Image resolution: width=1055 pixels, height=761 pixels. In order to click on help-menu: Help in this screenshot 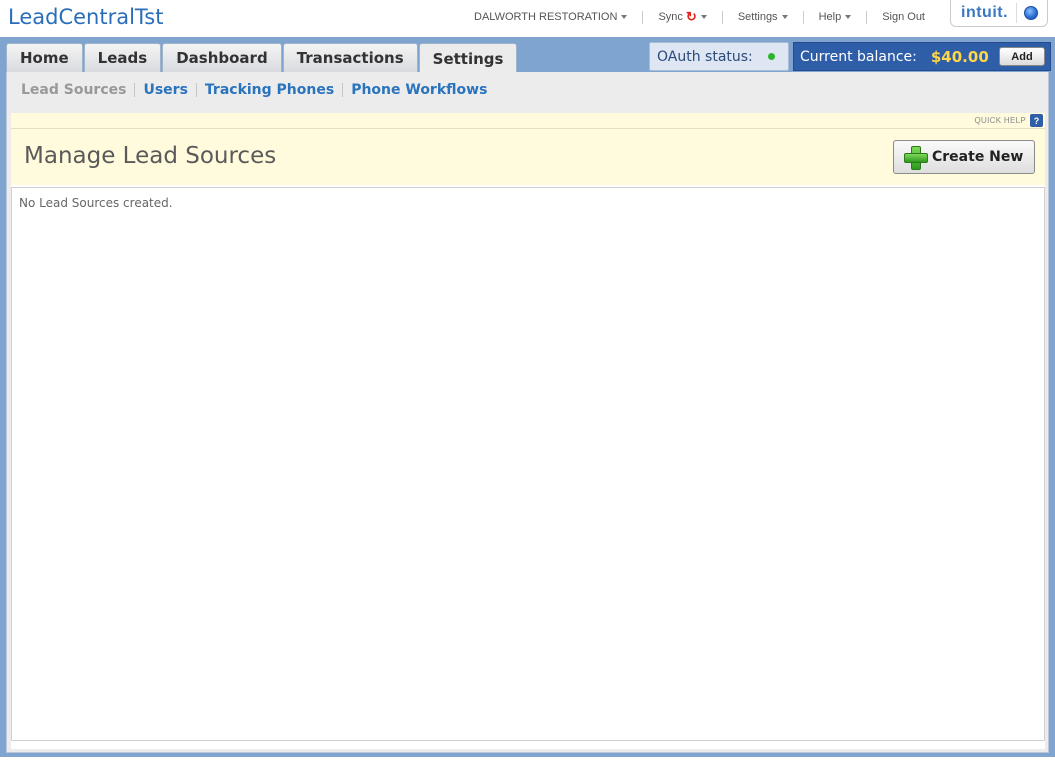, I will do `click(835, 17)`.